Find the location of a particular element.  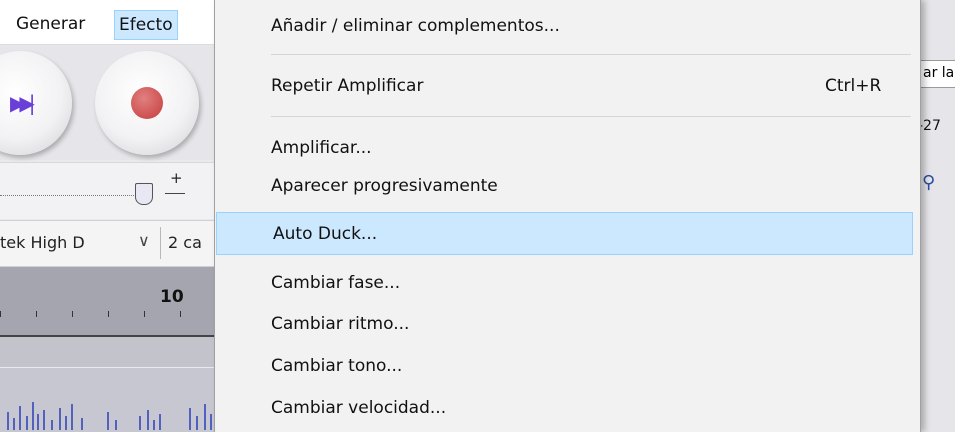

record-button is located at coordinates (147, 103).